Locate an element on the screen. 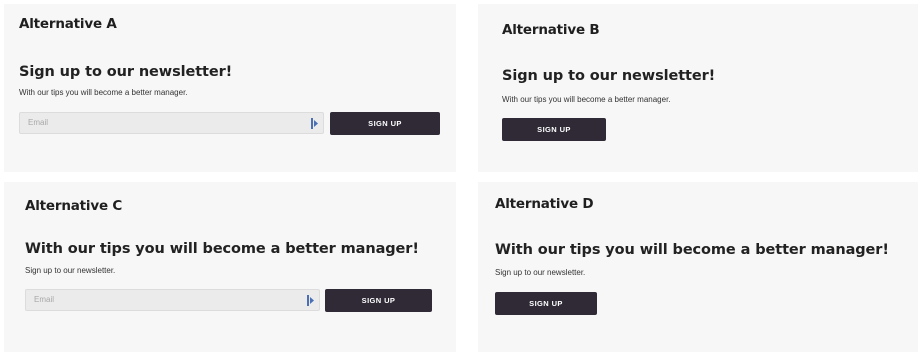  alternative-a-title: Alternative A is located at coordinates (68, 24).